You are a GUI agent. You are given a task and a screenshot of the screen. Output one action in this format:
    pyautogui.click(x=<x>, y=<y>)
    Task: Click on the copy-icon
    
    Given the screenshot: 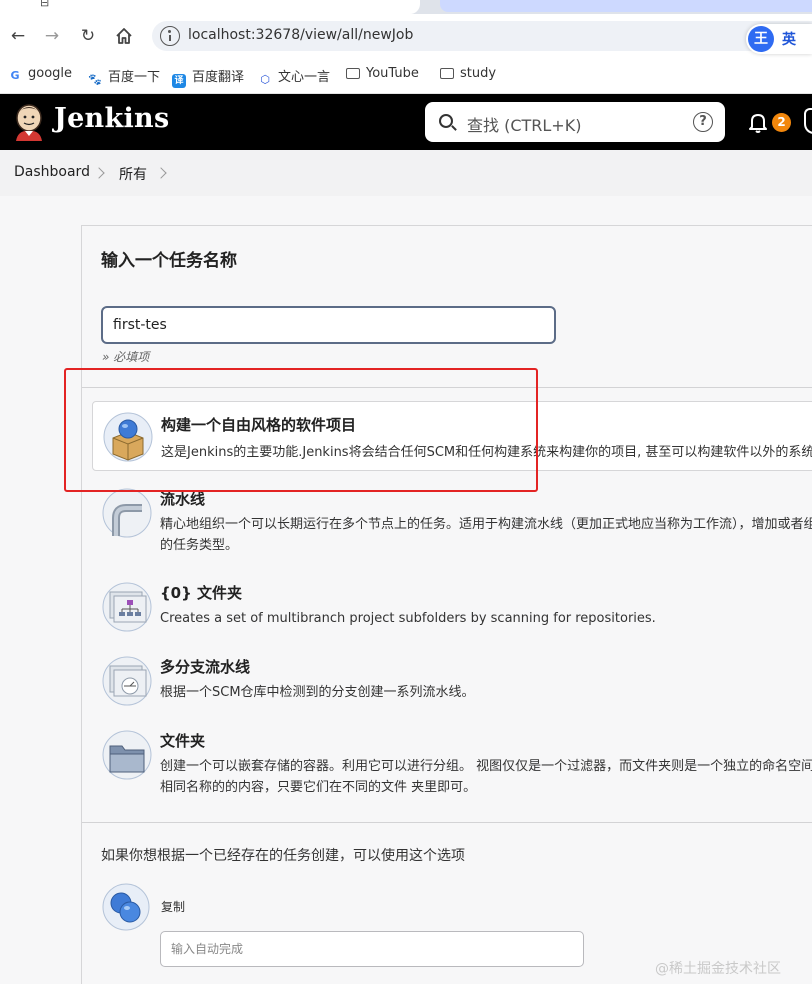 What is the action you would take?
    pyautogui.click(x=126, y=907)
    